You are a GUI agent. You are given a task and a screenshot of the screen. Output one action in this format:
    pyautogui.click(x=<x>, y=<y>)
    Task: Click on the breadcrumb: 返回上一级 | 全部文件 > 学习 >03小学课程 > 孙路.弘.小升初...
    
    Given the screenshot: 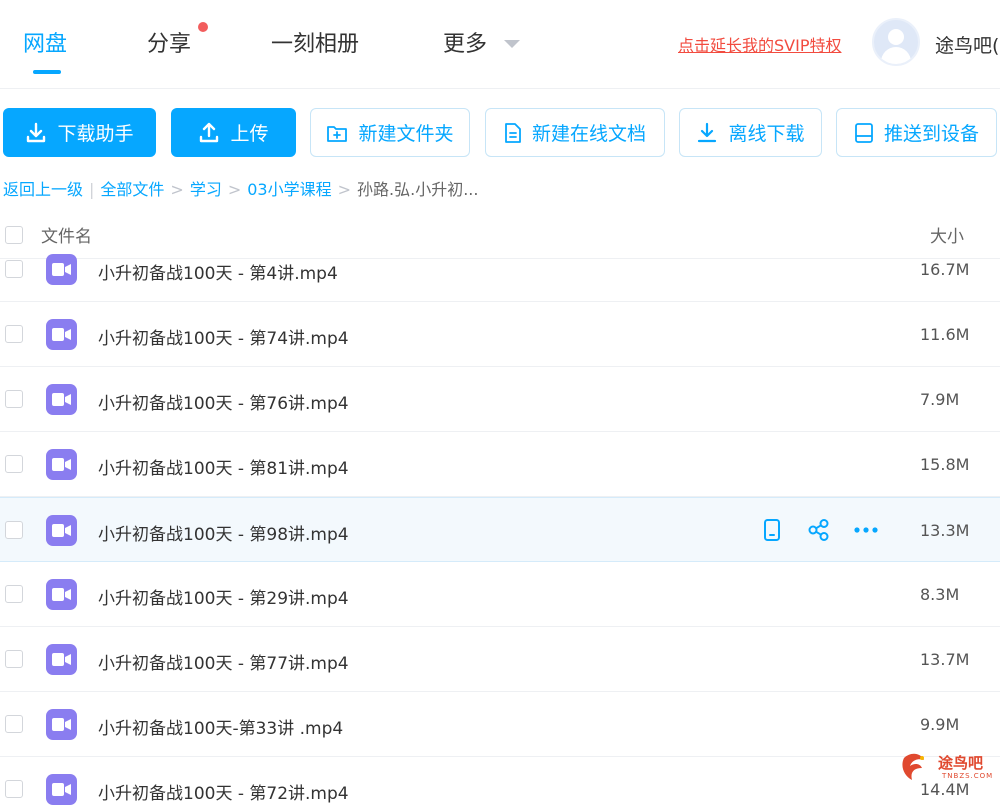 What is the action you would take?
    pyautogui.click(x=240, y=188)
    